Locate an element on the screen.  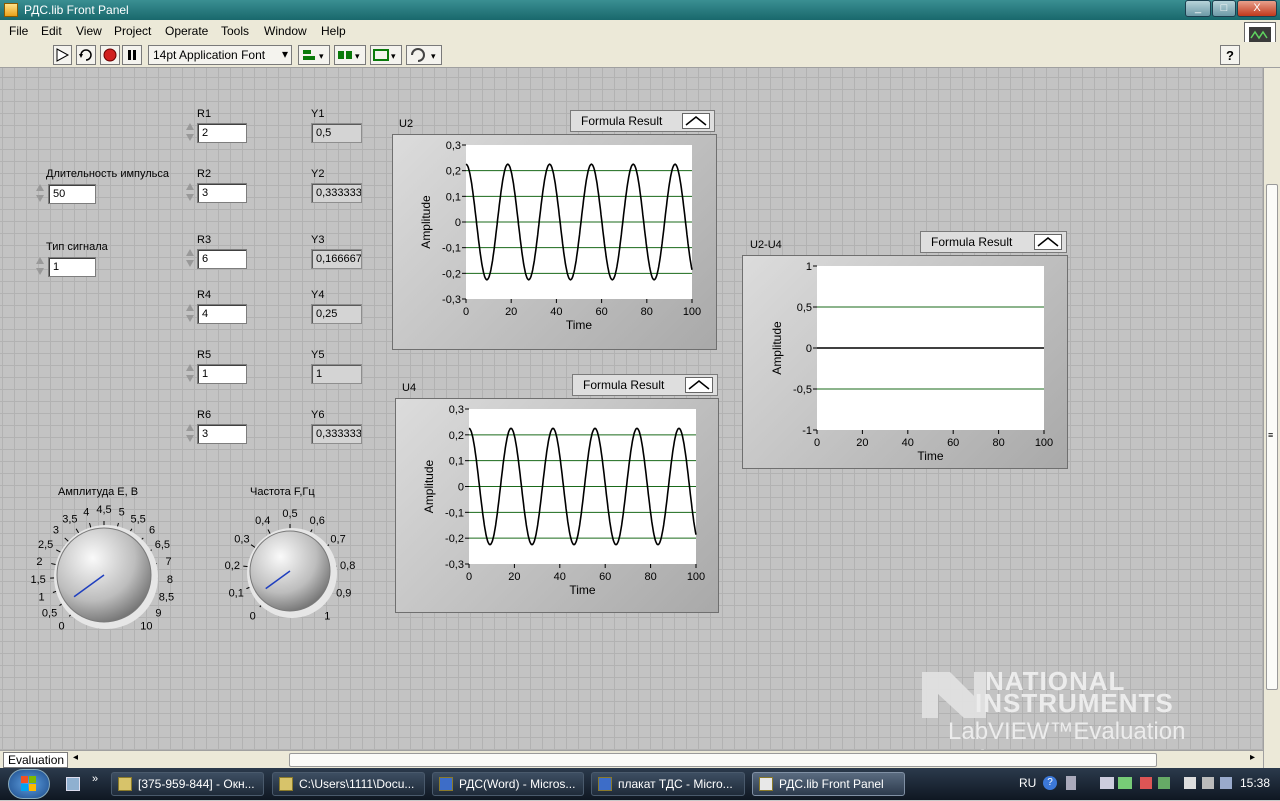
menu-edit: Edit is located at coordinates (51, 31).